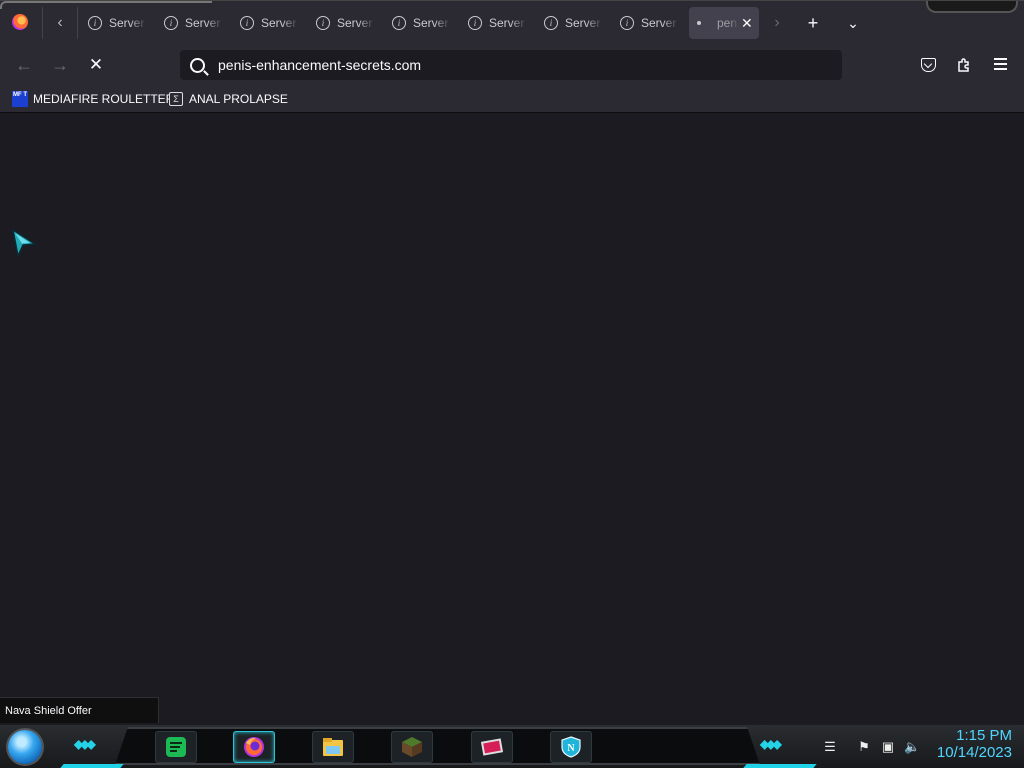 This screenshot has height=768, width=1024. I want to click on bookmark-item: Σ ANAL PROLAPSE, so click(228, 99).